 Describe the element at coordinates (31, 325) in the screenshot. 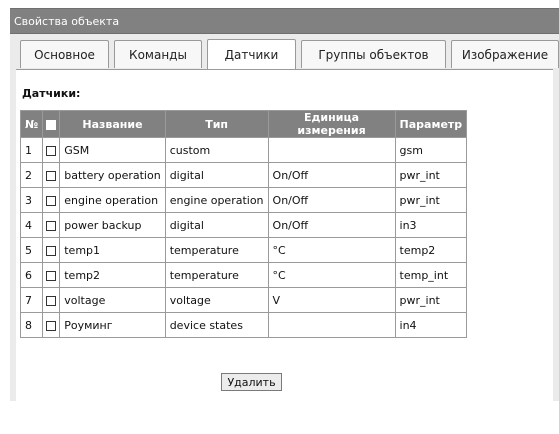

I see `row-number: 8` at that location.